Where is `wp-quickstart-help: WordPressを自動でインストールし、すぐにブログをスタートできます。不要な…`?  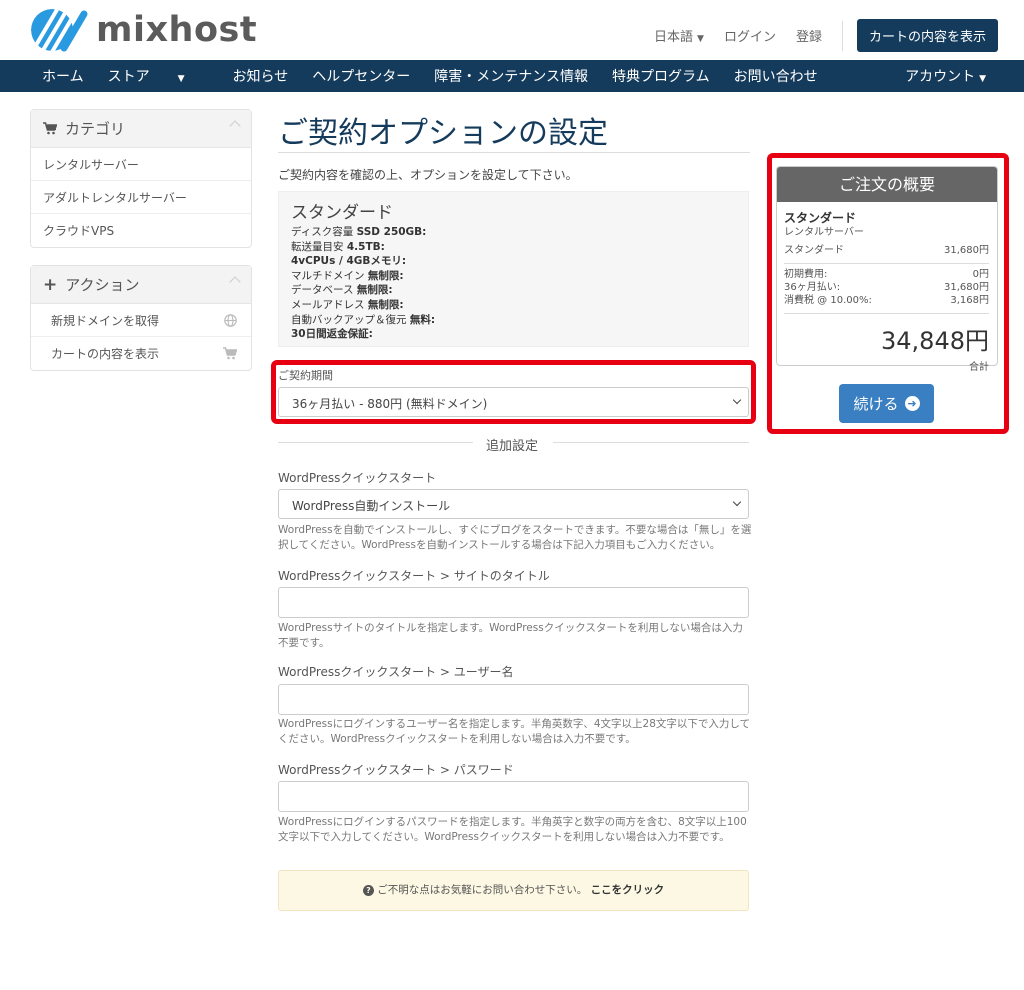
wp-quickstart-help: WordPressを自動でインストールし、すぐにブログをスタートできます。不要な… is located at coordinates (515, 537).